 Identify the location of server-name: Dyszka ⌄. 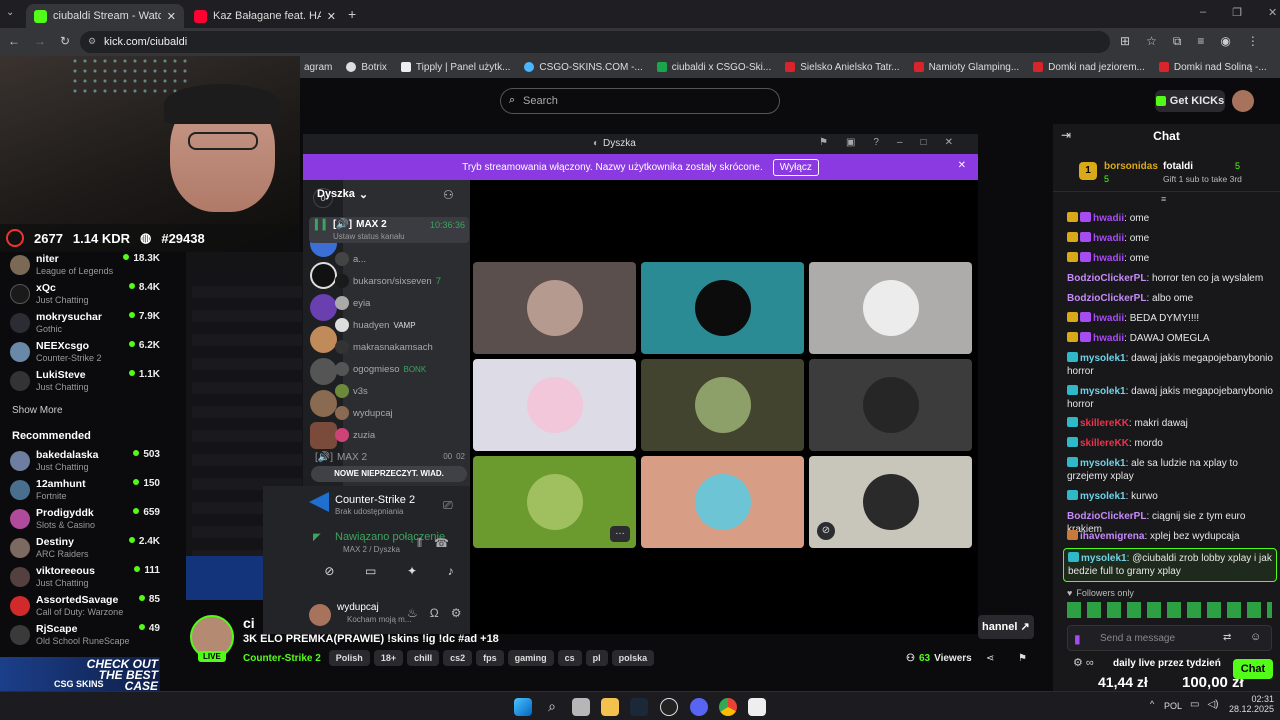
(342, 194).